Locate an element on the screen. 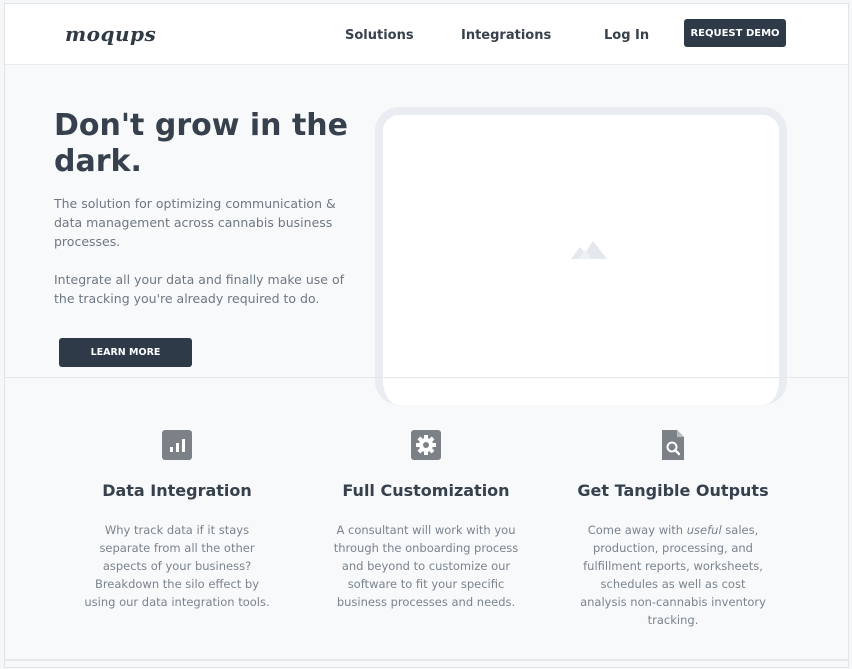  feature-title: Get Tangible Outputs is located at coordinates (673, 490).